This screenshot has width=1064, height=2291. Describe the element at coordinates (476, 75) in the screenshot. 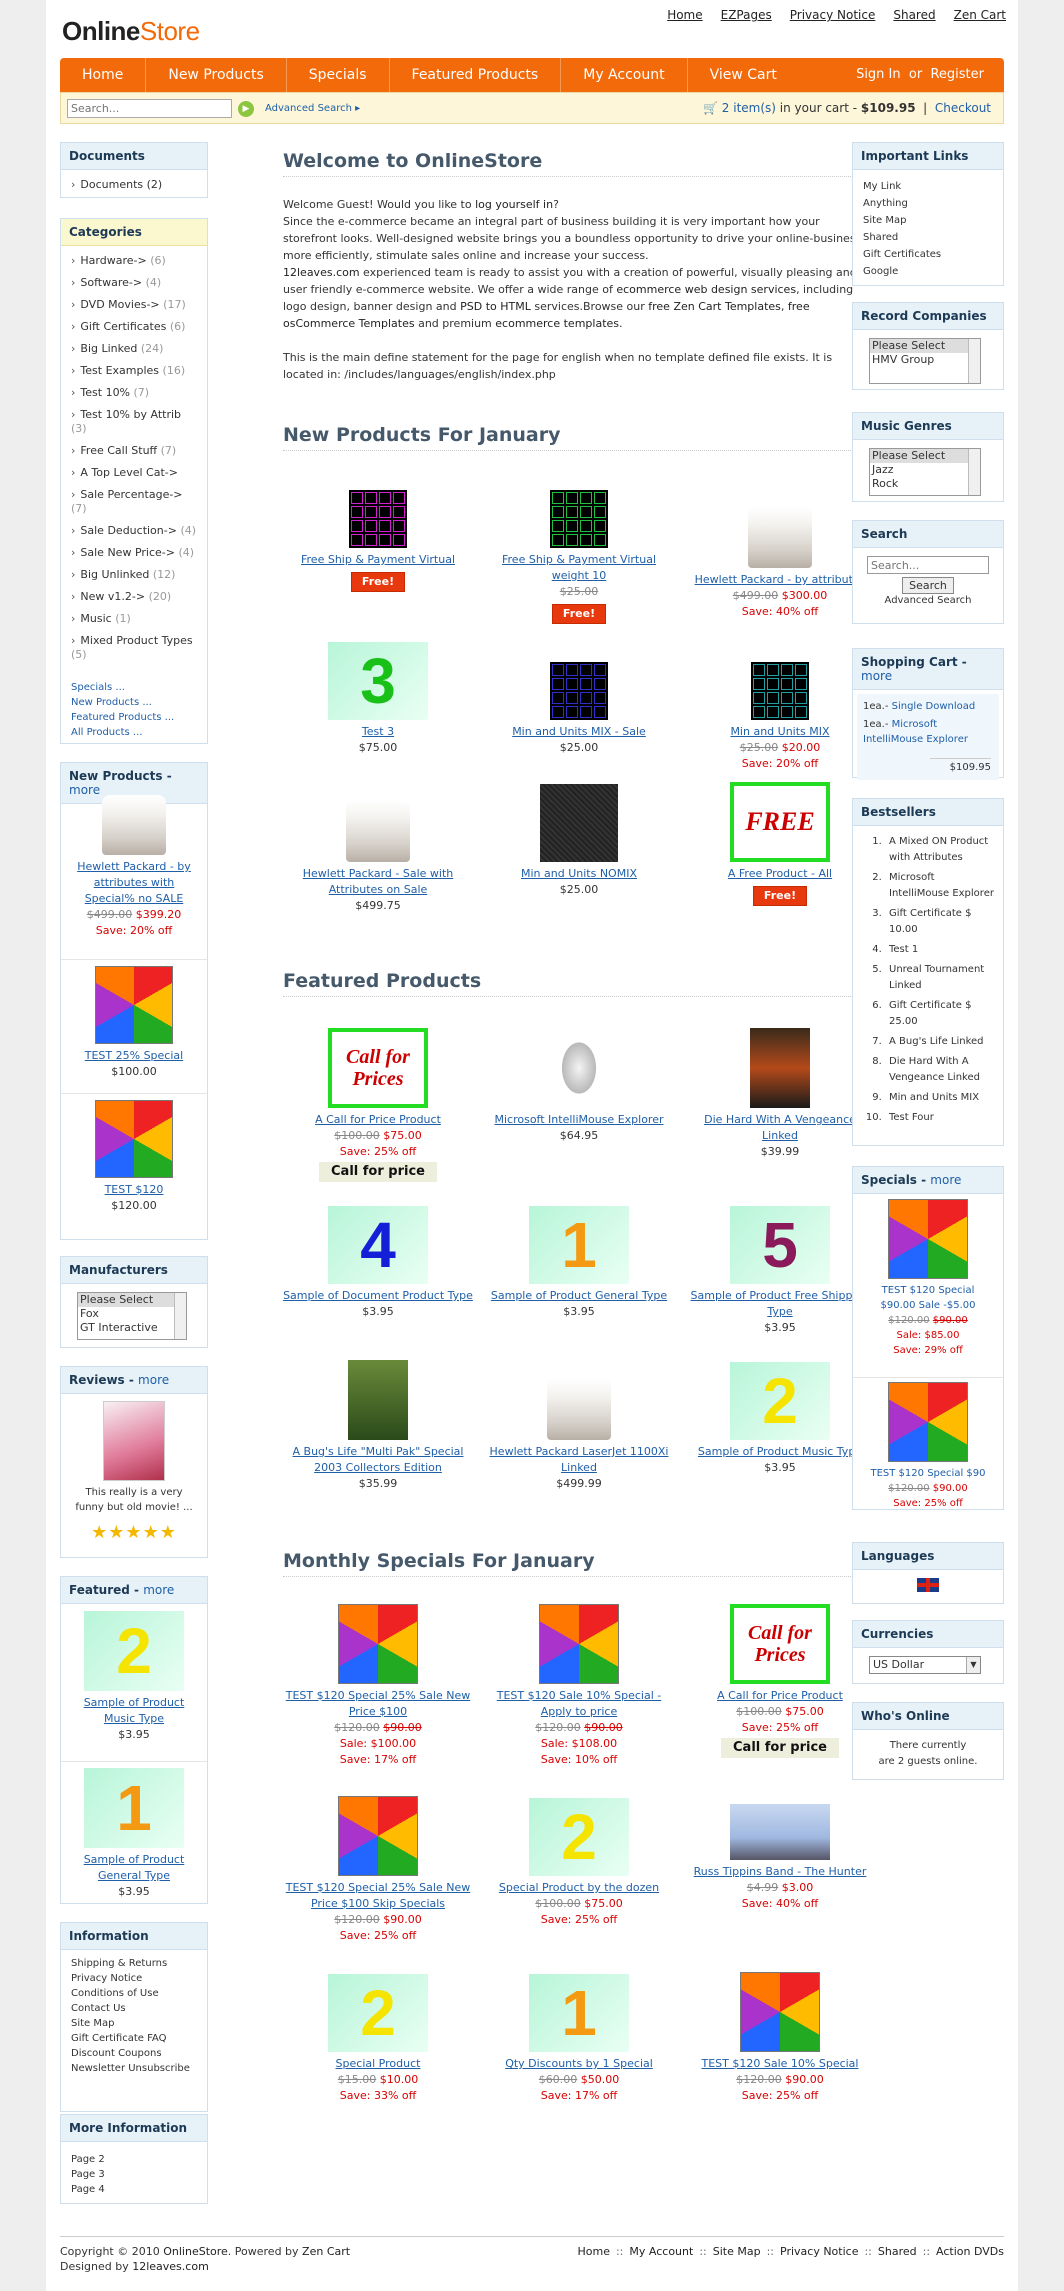

I see `nav-featured-products: Featured Products` at that location.